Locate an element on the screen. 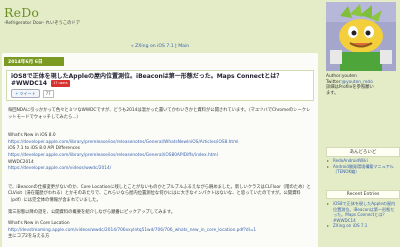 The width and height of the screenshot is (400, 247). body-paragraph: 主にコブ2を与える方 is located at coordinates (29, 237).